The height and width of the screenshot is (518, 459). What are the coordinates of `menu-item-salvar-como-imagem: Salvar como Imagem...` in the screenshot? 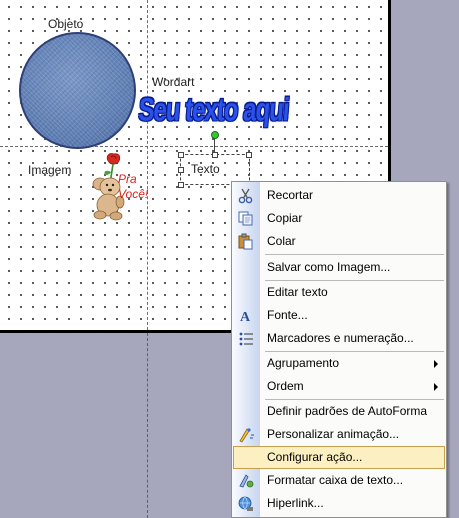 It's located at (339, 267).